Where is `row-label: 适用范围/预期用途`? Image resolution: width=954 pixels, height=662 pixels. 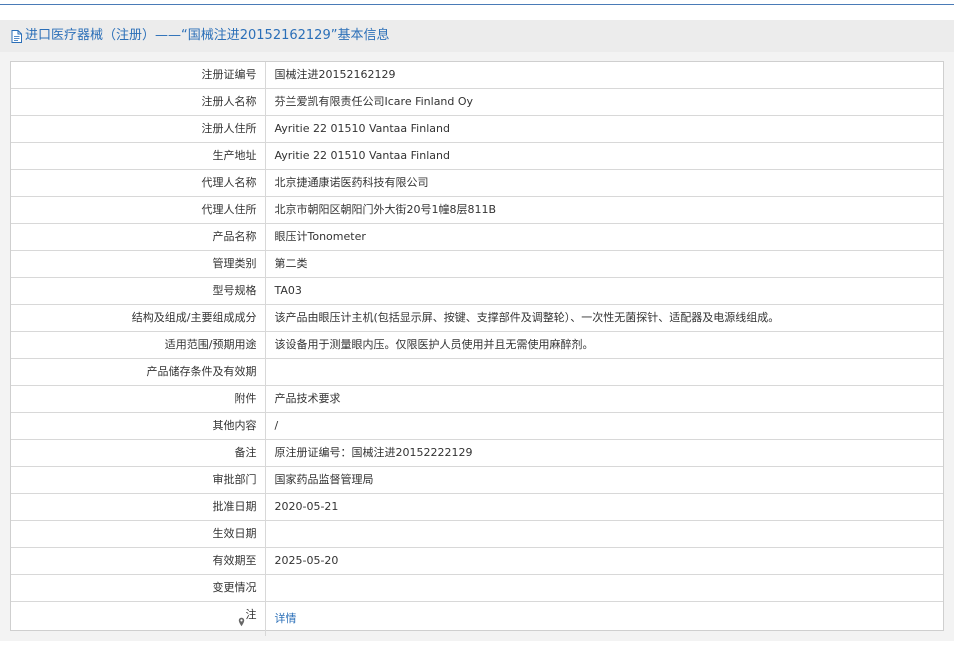
row-label: 适用范围/预期用途 is located at coordinates (138, 345).